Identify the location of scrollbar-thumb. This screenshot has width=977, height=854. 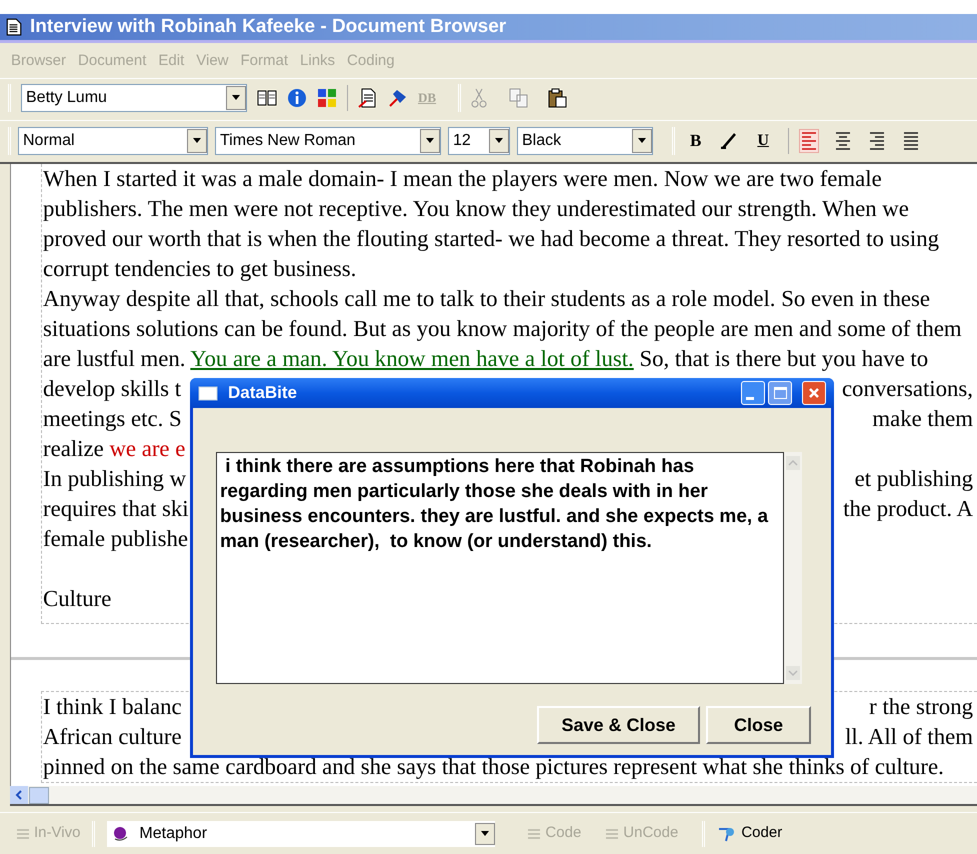
(39, 795).